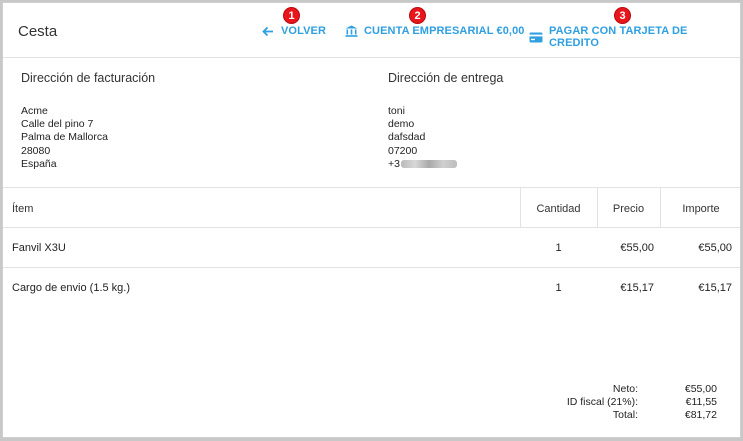 The width and height of the screenshot is (743, 441). Describe the element at coordinates (39, 163) in the screenshot. I see `billing-line: España` at that location.